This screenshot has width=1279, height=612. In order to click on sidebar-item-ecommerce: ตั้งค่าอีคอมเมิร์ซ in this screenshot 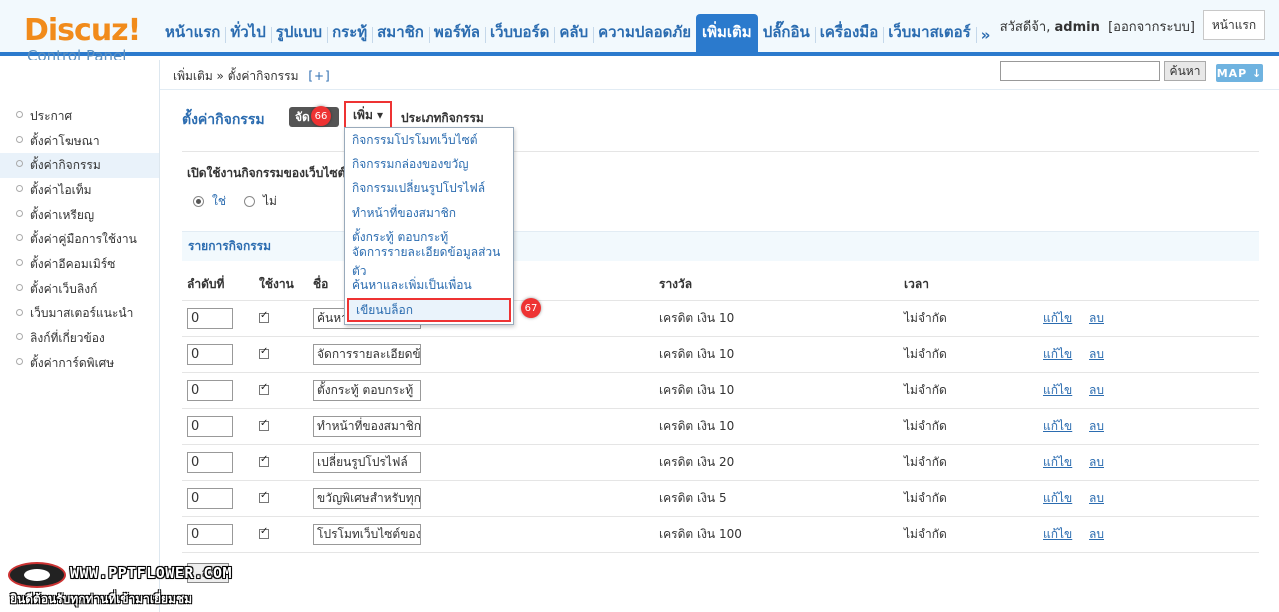, I will do `click(79, 264)`.